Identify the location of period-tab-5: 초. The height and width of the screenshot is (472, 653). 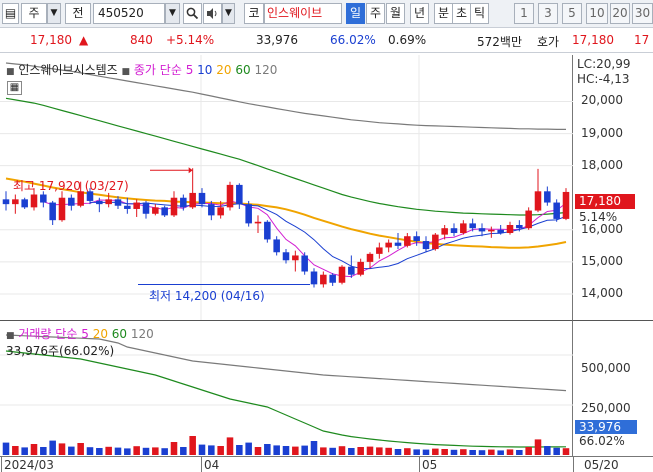
(461, 13).